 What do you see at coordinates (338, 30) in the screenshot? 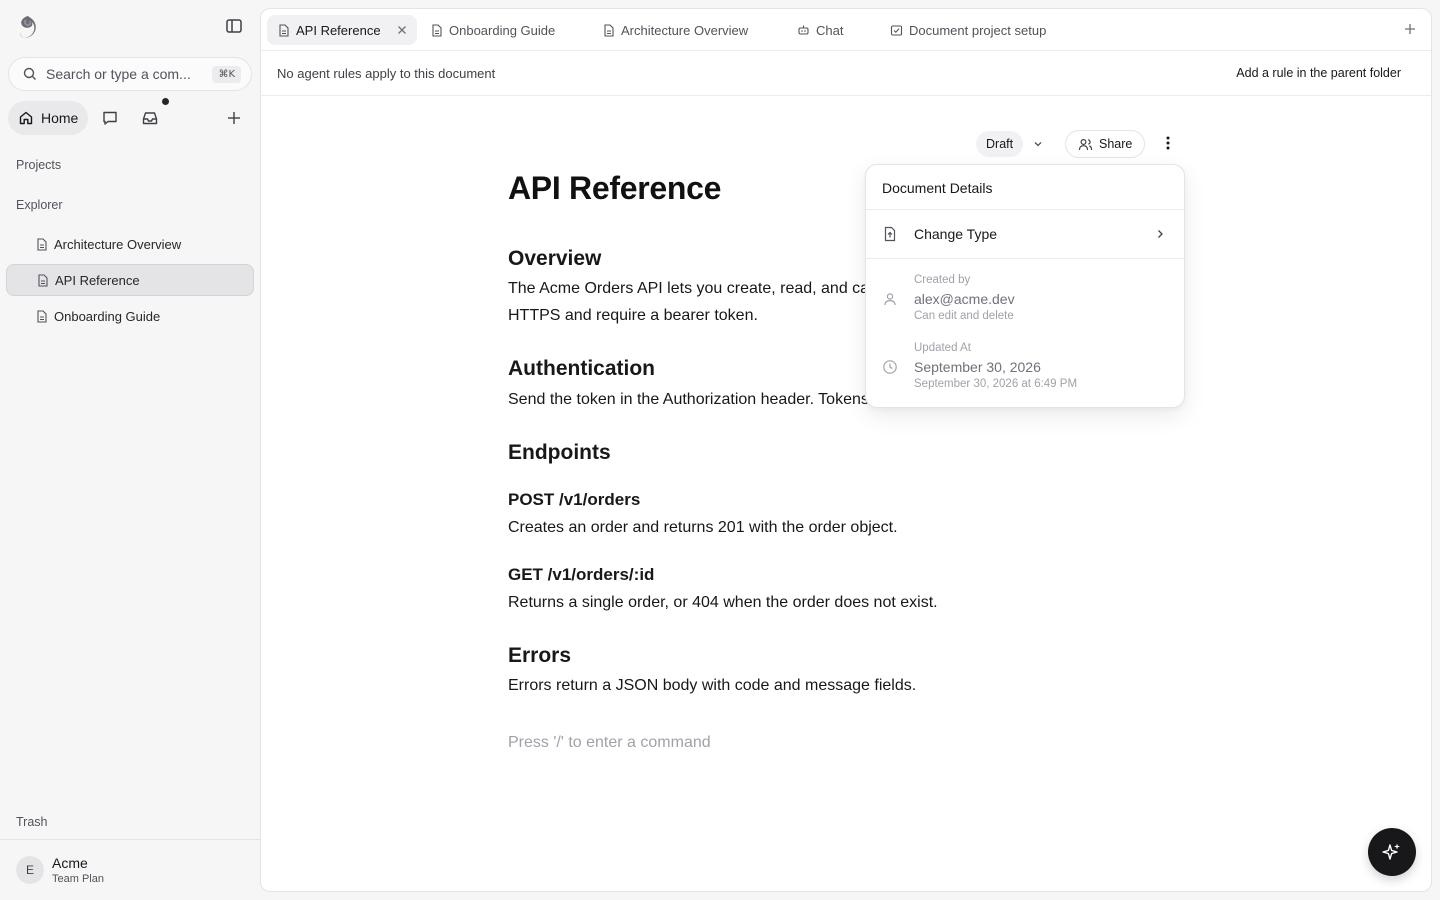
I see `tab-label: API Reference` at bounding box center [338, 30].